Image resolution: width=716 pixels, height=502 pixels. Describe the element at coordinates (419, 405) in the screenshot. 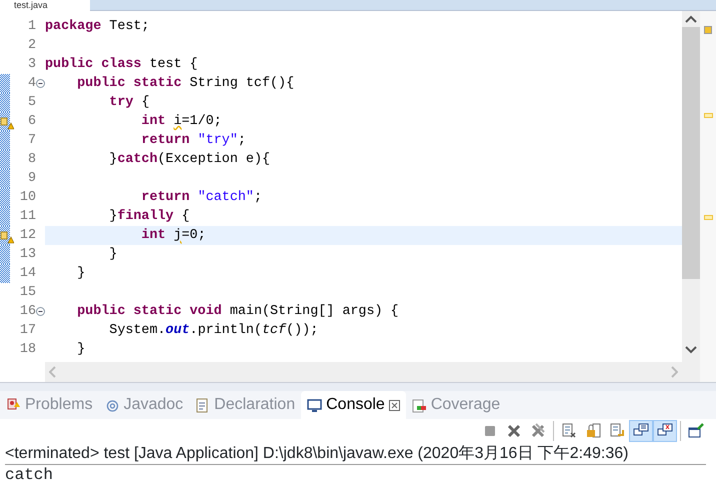

I see `coverage-icon` at that location.